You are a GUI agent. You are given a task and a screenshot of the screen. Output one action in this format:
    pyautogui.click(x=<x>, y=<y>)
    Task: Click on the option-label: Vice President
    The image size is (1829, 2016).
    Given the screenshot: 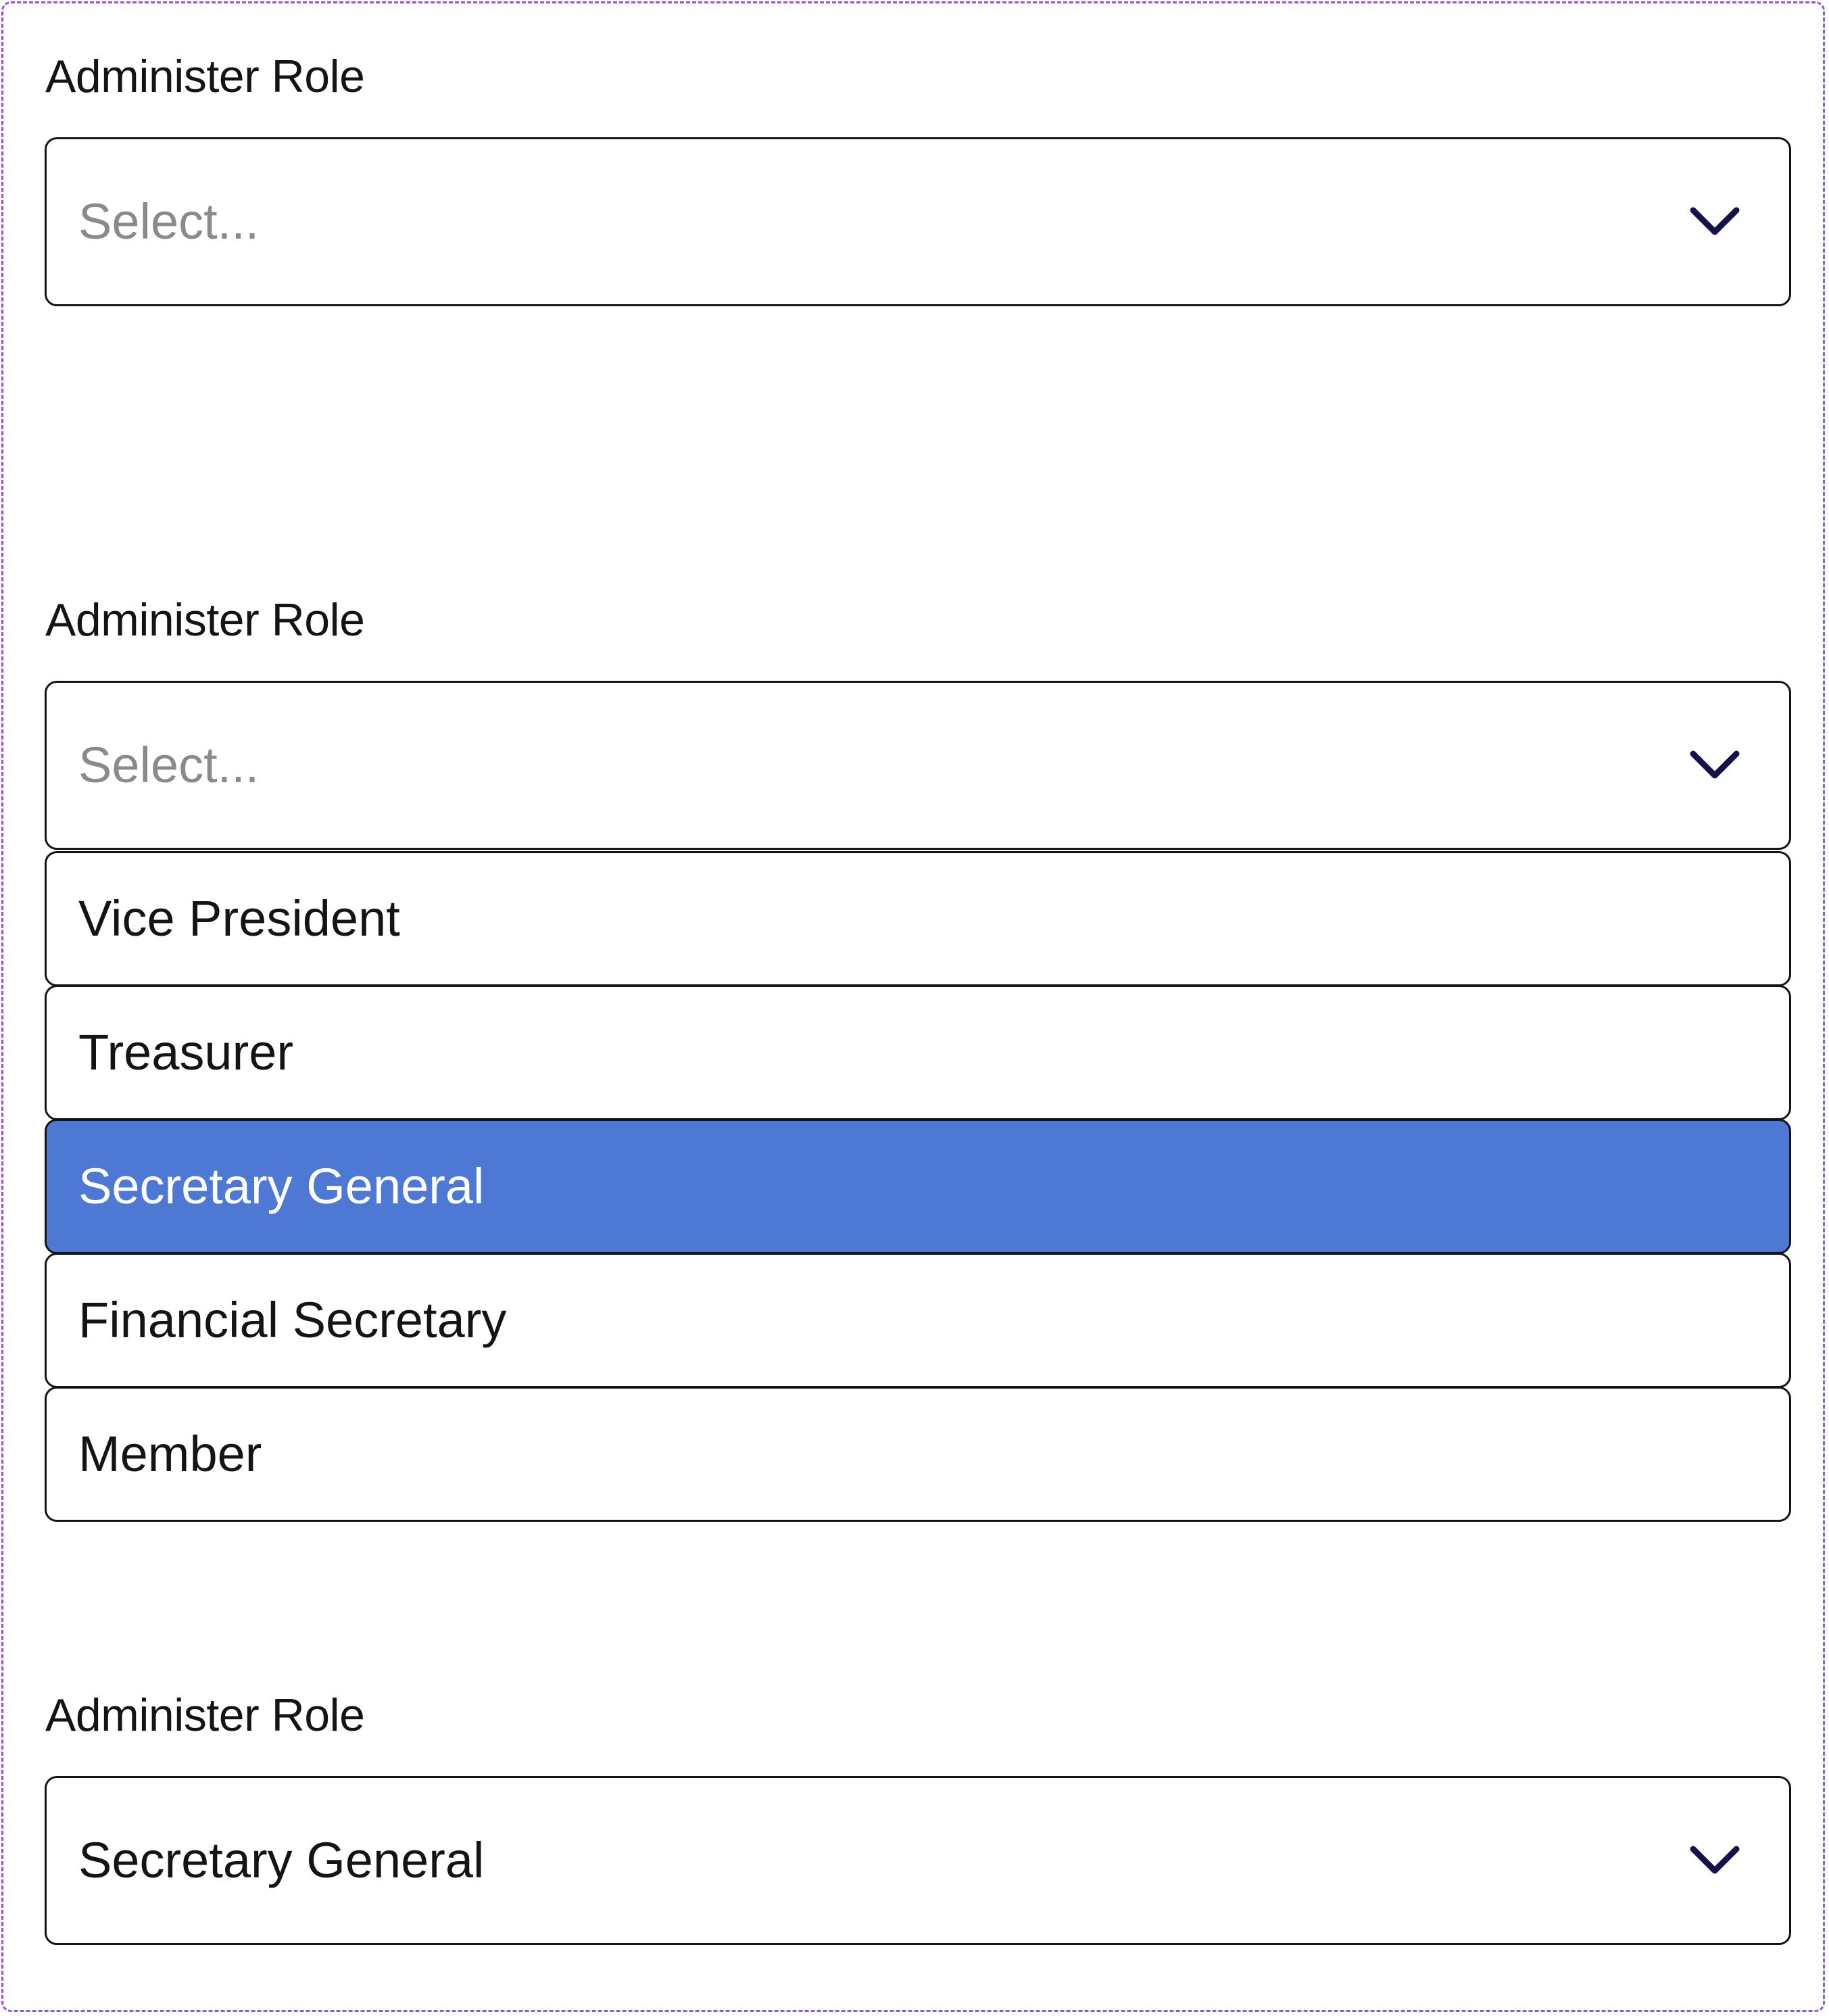 What is the action you would take?
    pyautogui.click(x=239, y=918)
    